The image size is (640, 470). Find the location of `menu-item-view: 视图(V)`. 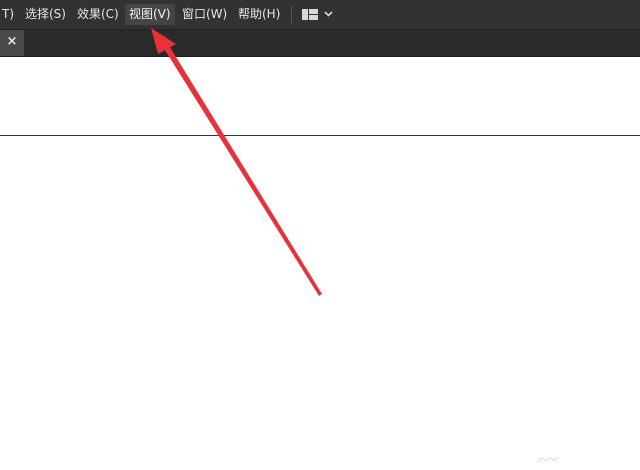

menu-item-view: 视图(V) is located at coordinates (150, 14).